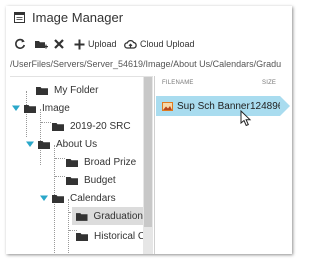 The width and height of the screenshot is (320, 260). What do you see at coordinates (285, 106) in the screenshot?
I see `selected-row-arrow` at bounding box center [285, 106].